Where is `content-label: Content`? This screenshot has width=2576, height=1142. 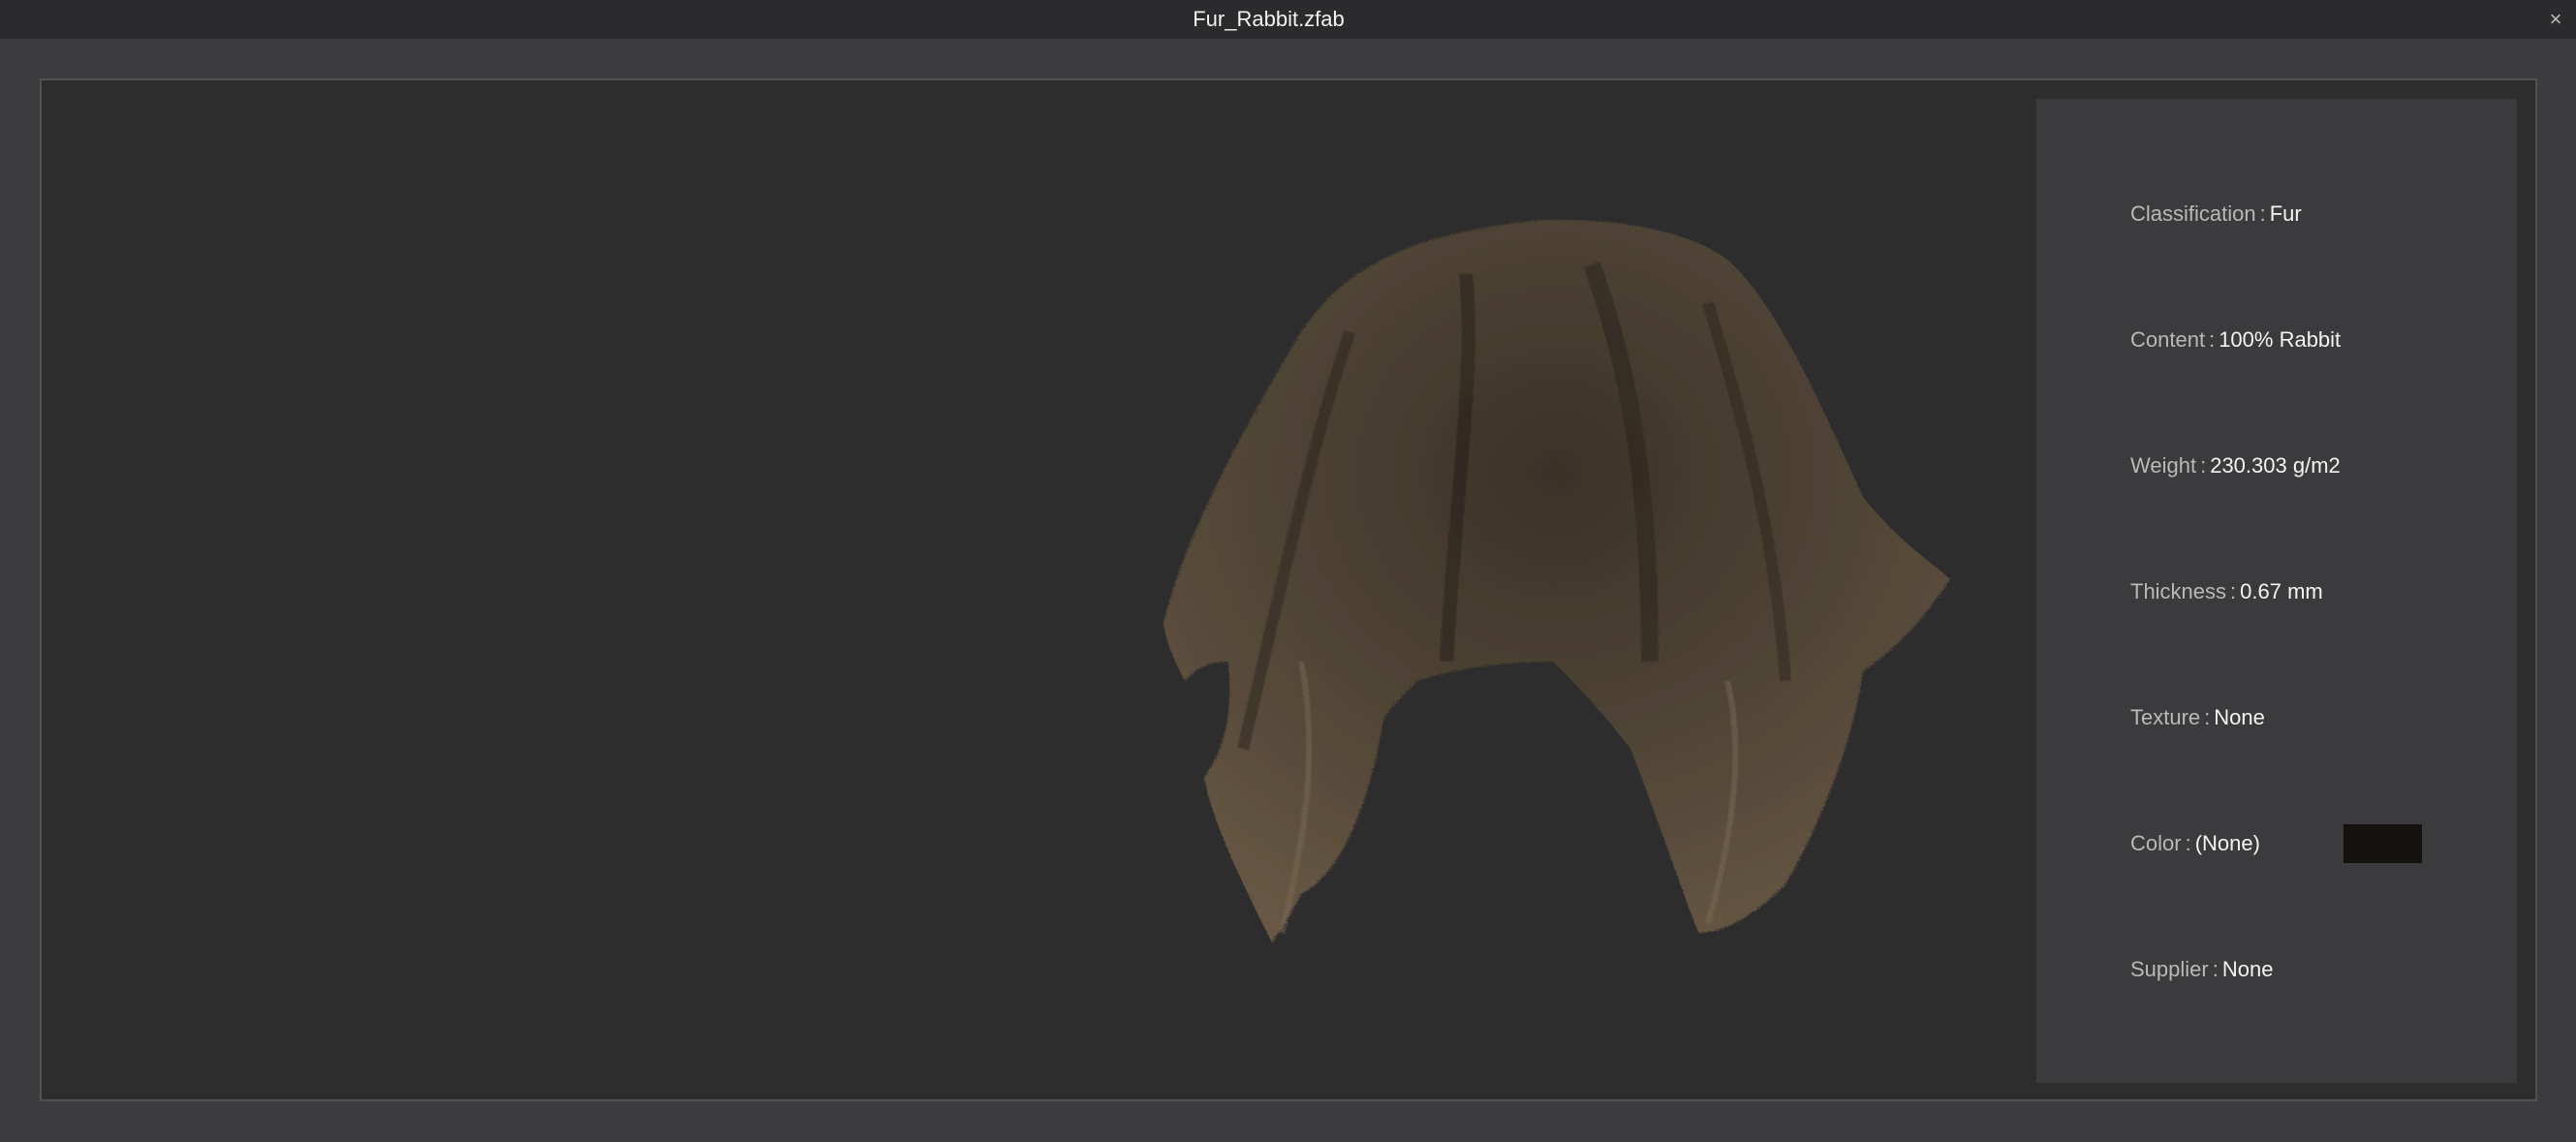
content-label: Content is located at coordinates (2168, 339).